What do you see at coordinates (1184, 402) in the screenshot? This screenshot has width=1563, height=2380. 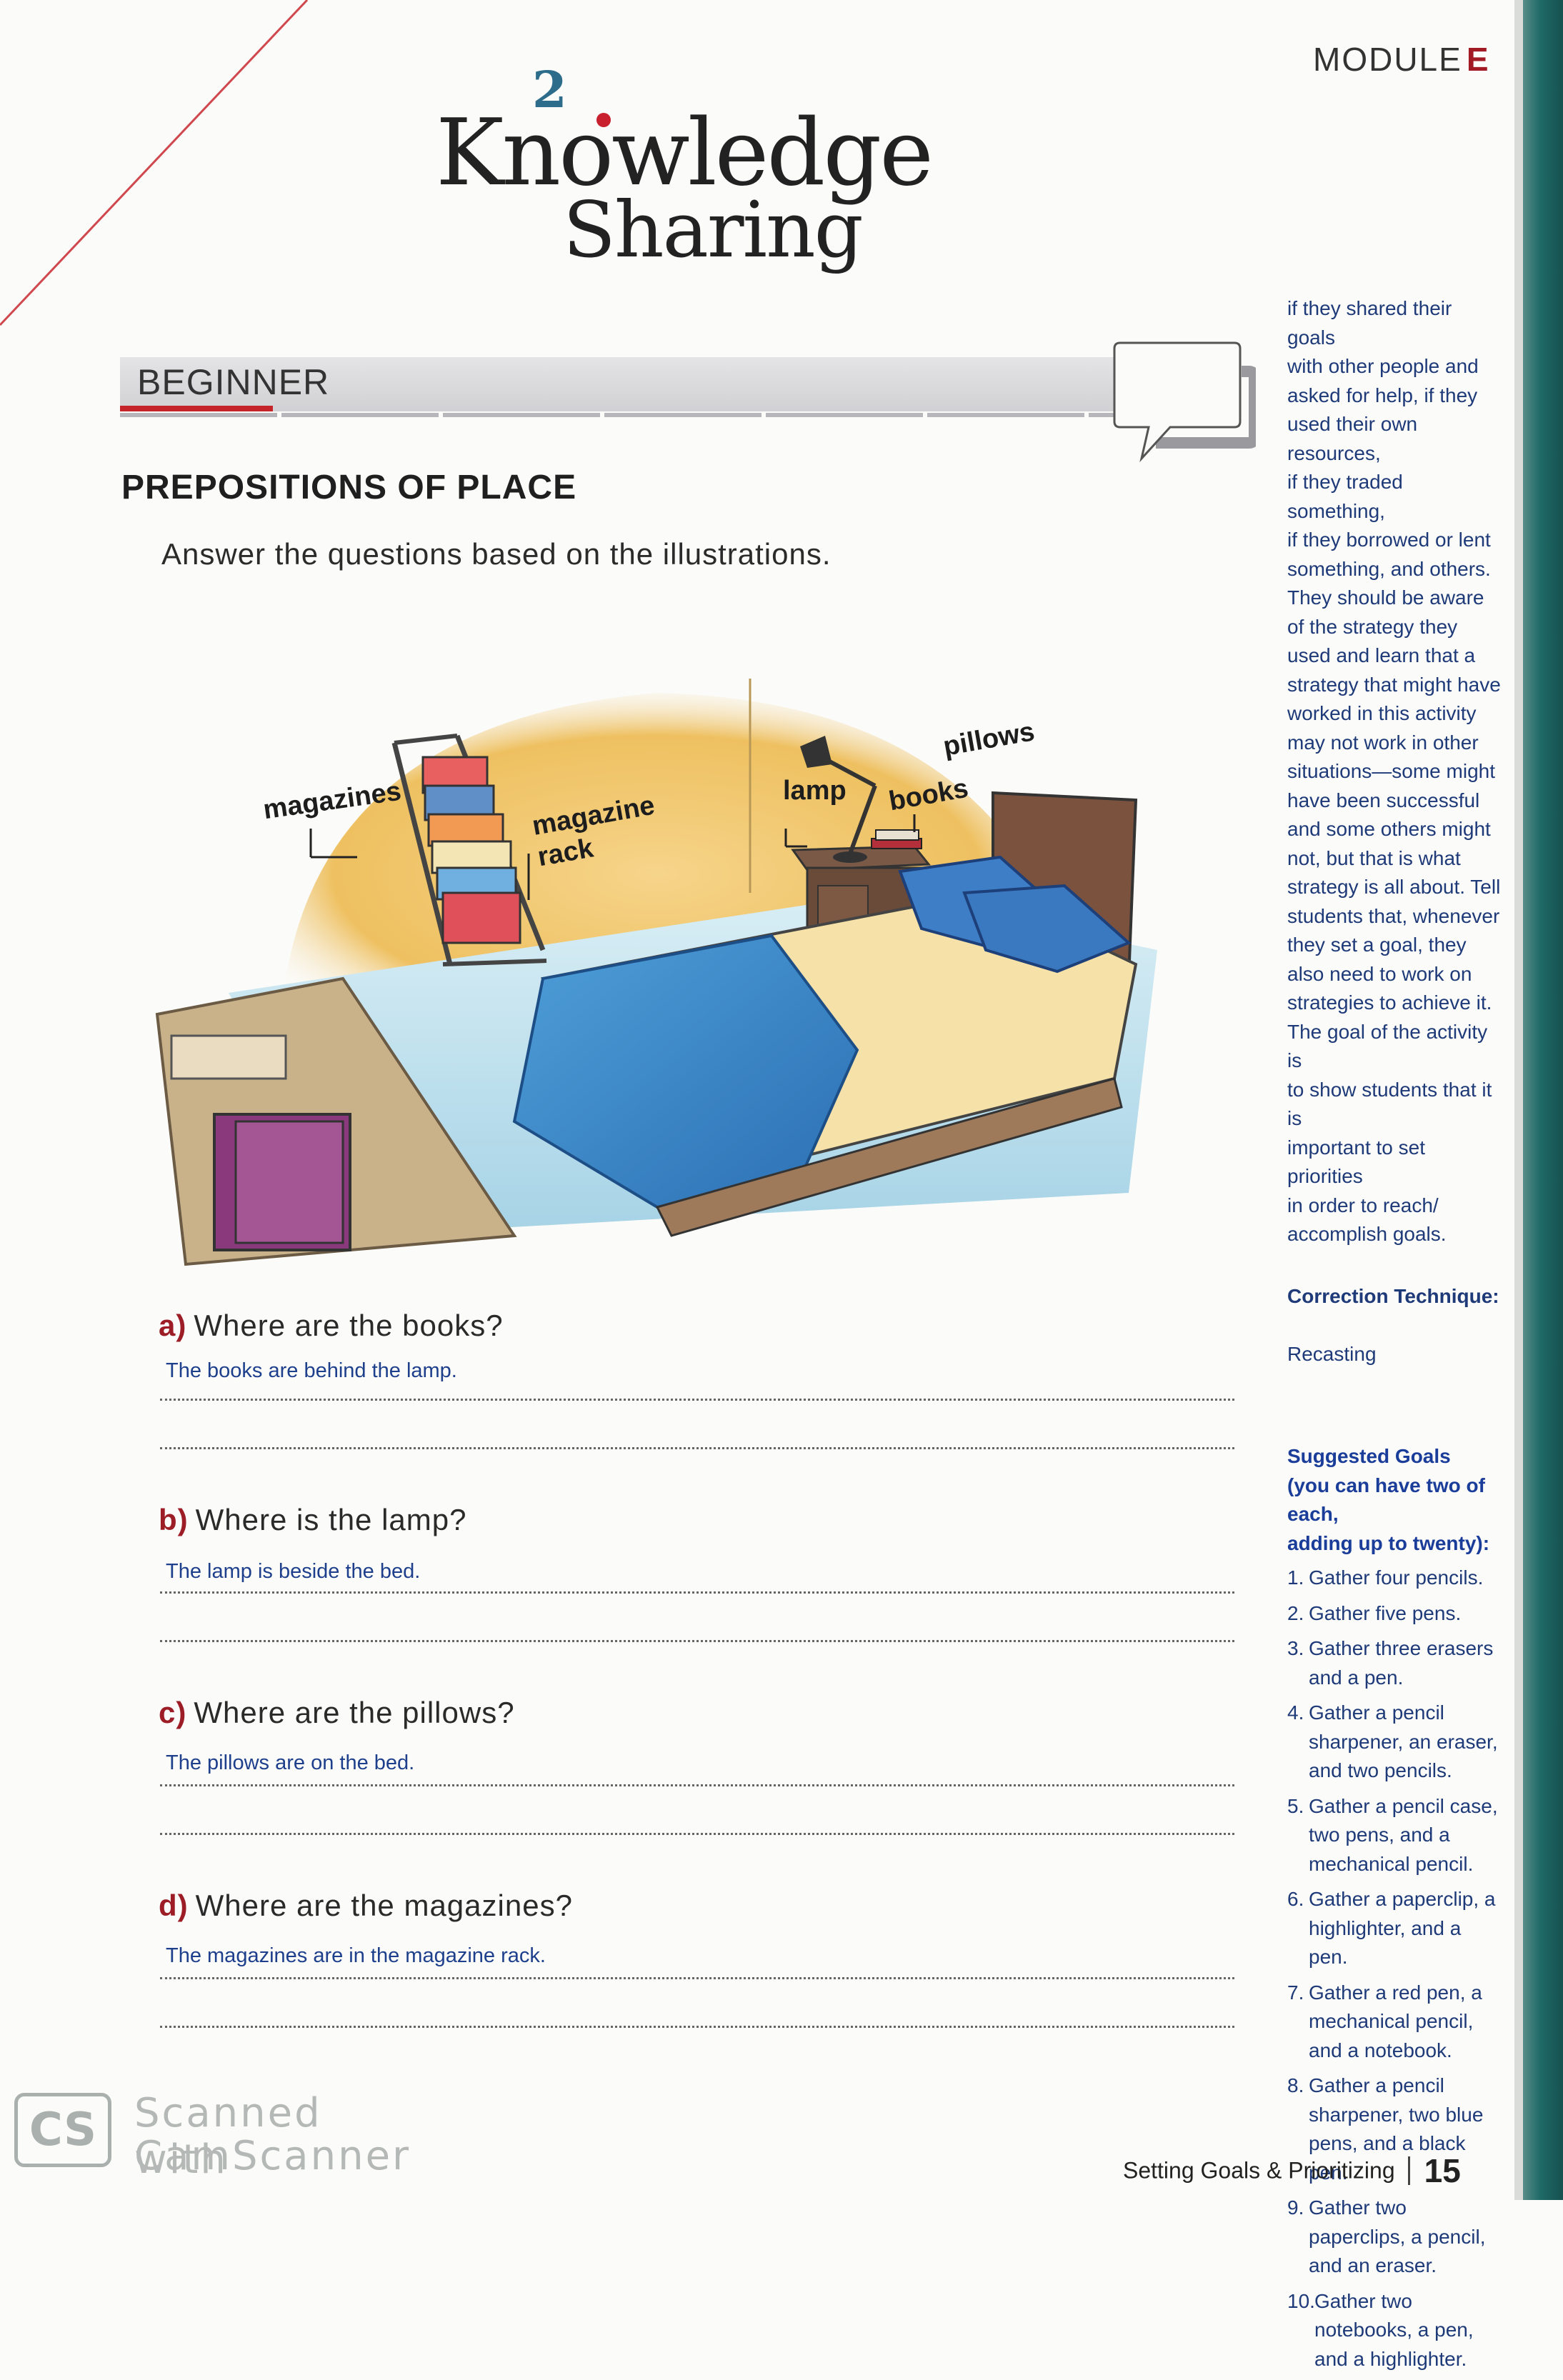 I see `speech-bubble-icon` at bounding box center [1184, 402].